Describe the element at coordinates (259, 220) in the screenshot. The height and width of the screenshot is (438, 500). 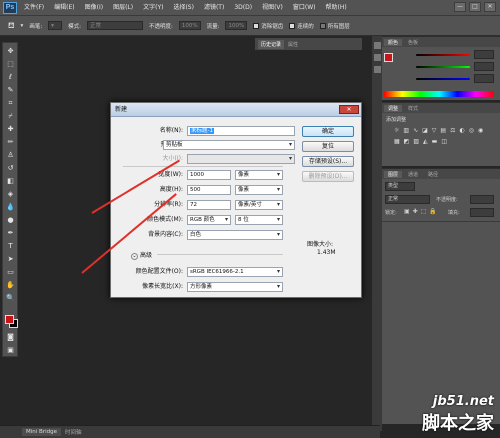
I see `bit-depth-select: 8 位` at that location.